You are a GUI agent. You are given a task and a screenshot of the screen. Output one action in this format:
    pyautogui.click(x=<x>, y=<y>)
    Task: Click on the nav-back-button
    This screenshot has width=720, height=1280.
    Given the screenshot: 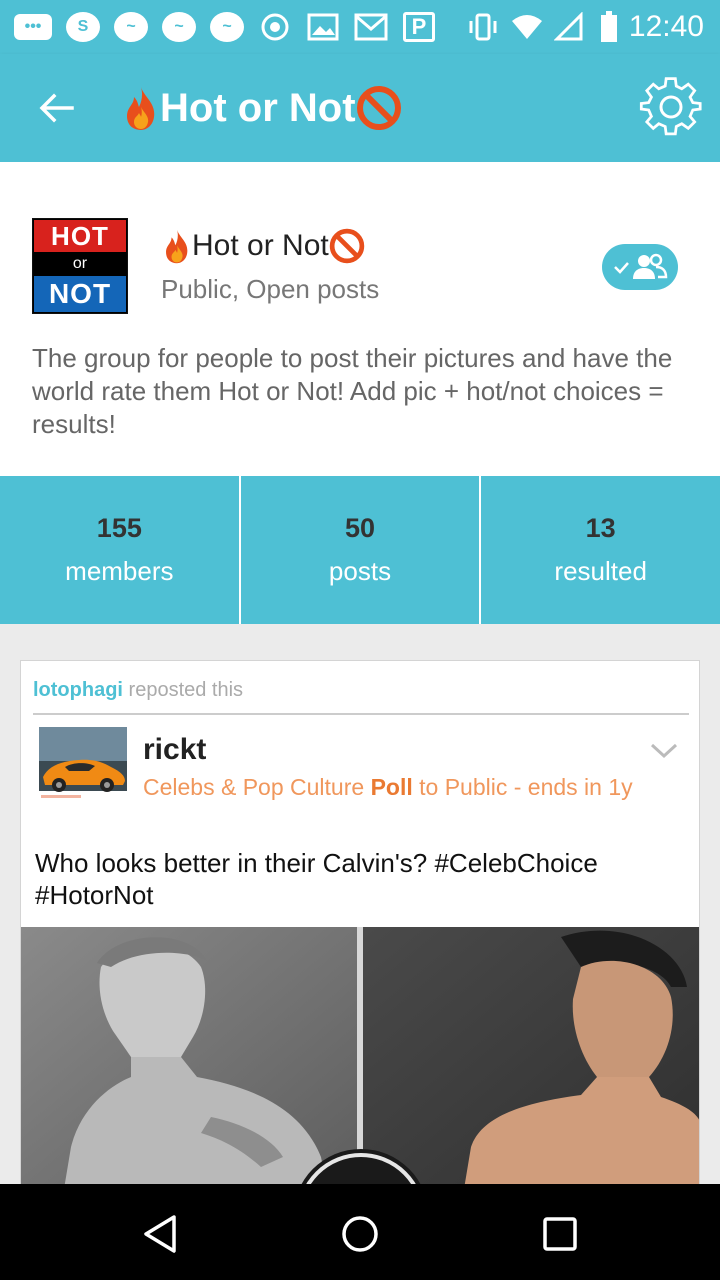 What is the action you would take?
    pyautogui.click(x=160, y=1234)
    